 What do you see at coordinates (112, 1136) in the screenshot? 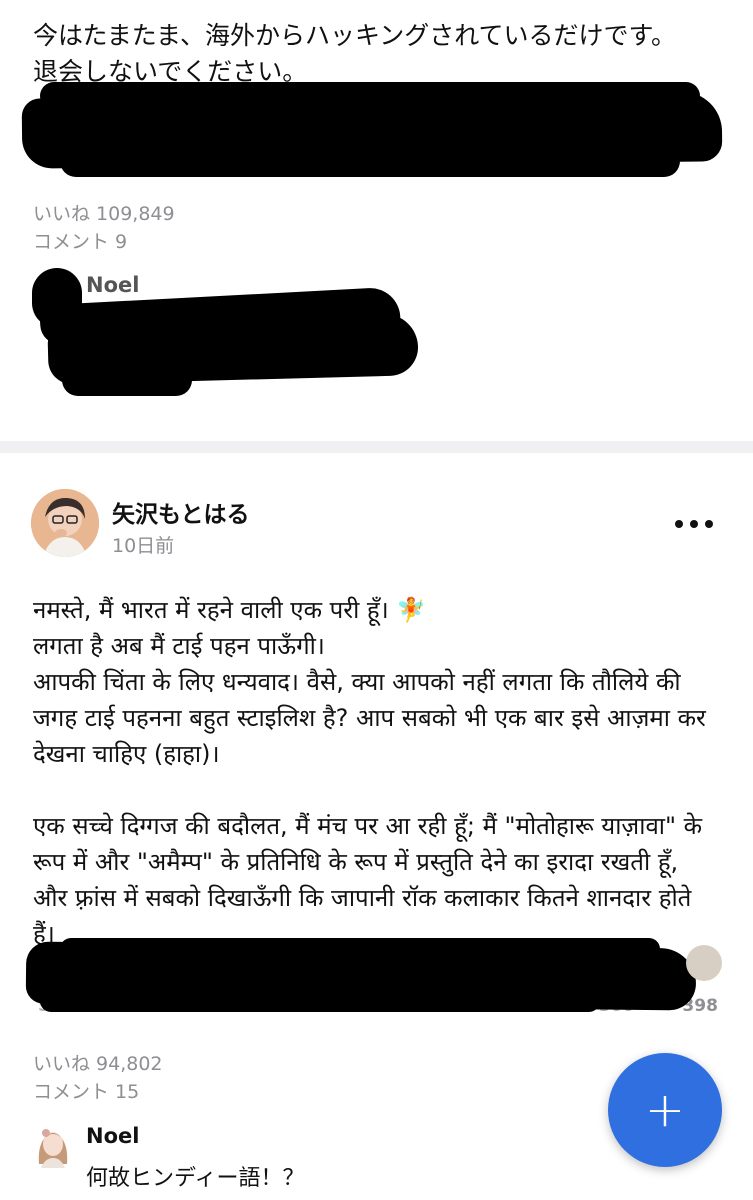
I see `comment-author: Noel` at bounding box center [112, 1136].